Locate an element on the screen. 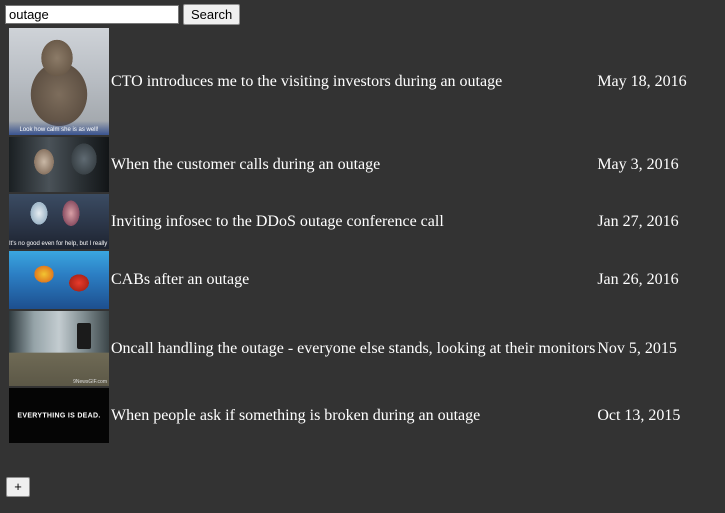 Image resolution: width=725 pixels, height=513 pixels. result-title: When the customer calls during an outage is located at coordinates (353, 164).